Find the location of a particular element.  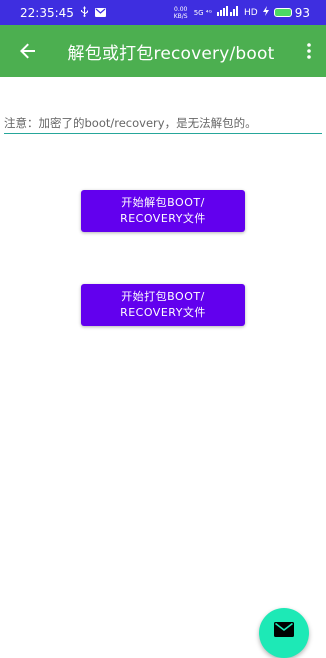

battery-percent: 93 is located at coordinates (302, 12).